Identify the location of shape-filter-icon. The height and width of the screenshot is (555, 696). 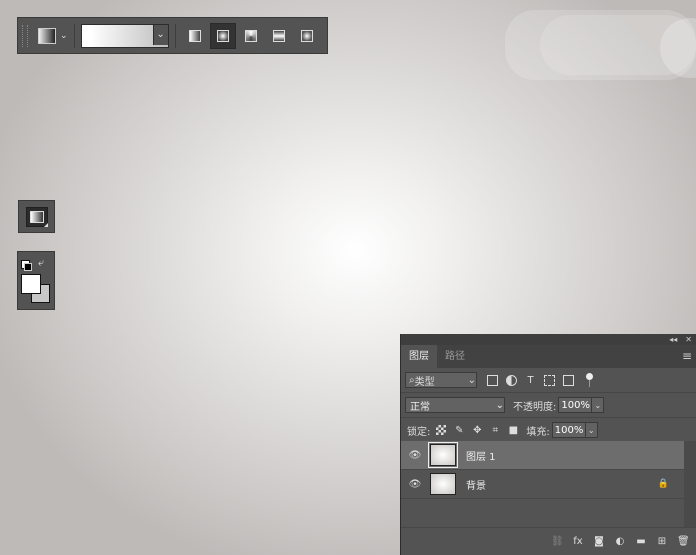
(549, 380).